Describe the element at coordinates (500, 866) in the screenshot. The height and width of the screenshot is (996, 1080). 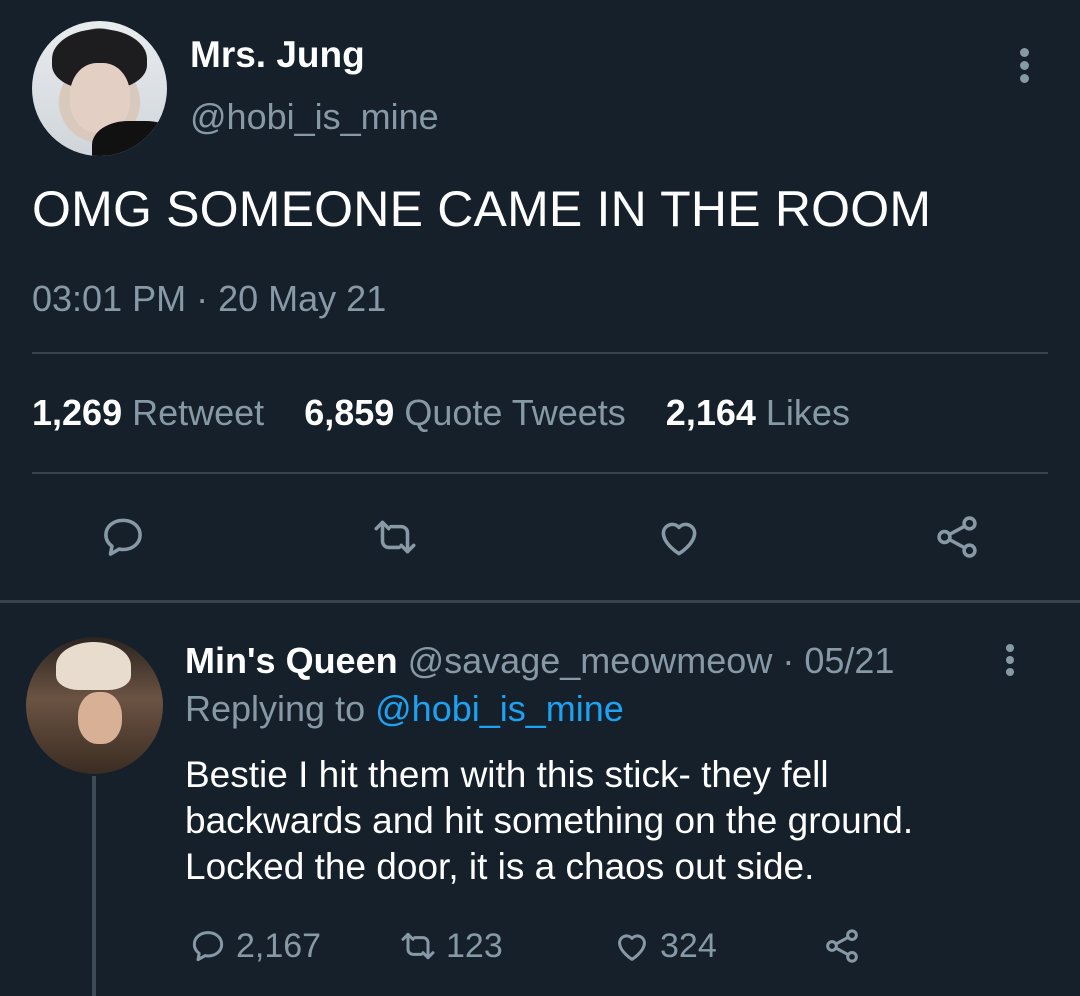
I see `reply-text-line: Locked the door, it is a chaos out side.` at that location.